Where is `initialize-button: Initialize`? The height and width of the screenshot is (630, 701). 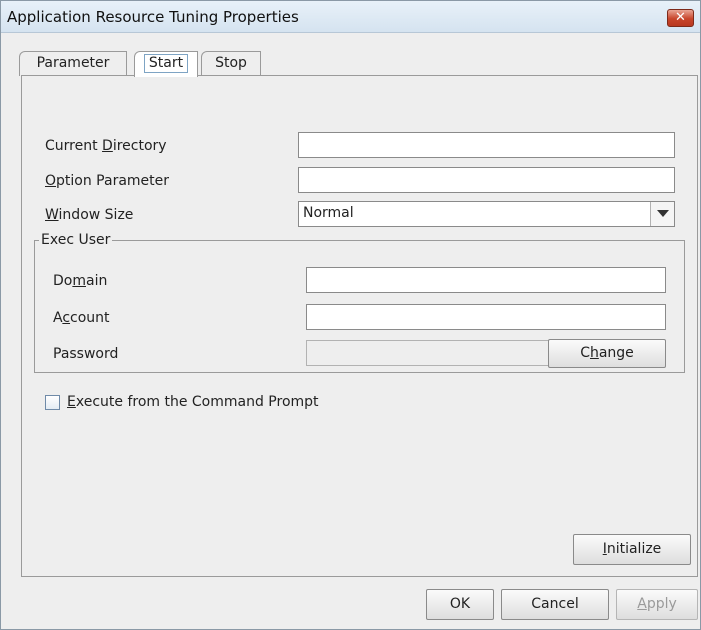 initialize-button: Initialize is located at coordinates (632, 549).